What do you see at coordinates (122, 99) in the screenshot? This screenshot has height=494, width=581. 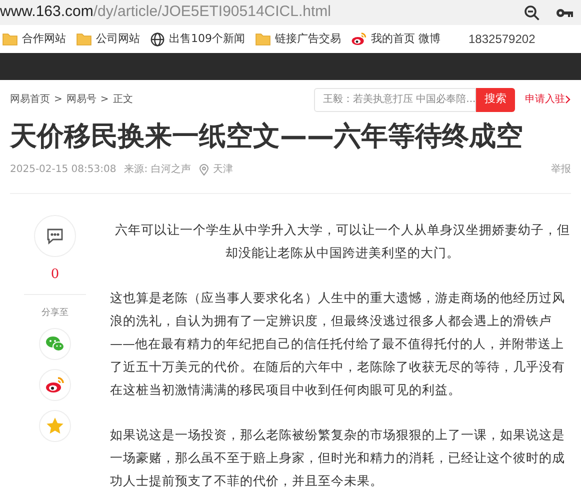 I see `breadcrumb-link: 正文` at bounding box center [122, 99].